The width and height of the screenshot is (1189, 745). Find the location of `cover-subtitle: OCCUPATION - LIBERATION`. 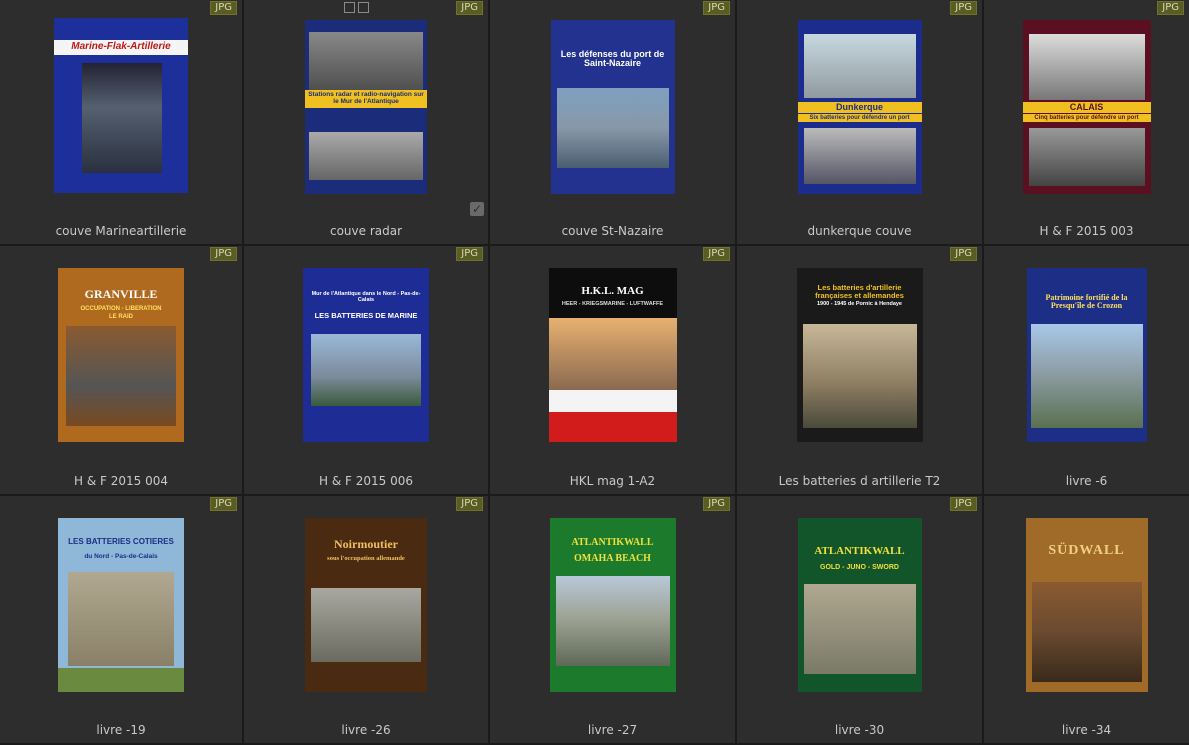

cover-subtitle: OCCUPATION - LIBERATION is located at coordinates (121, 309).